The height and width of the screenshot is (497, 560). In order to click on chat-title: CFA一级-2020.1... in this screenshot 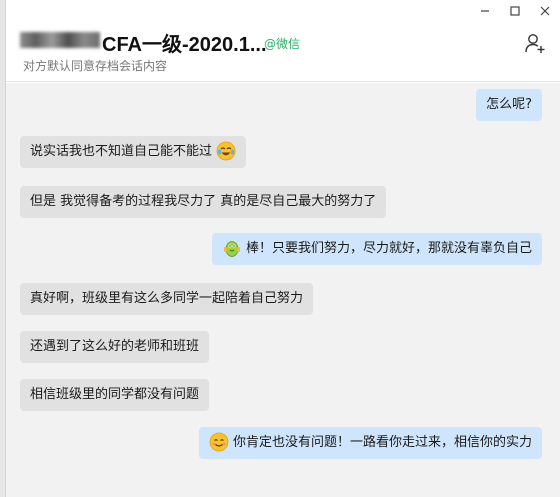, I will do `click(184, 42)`.